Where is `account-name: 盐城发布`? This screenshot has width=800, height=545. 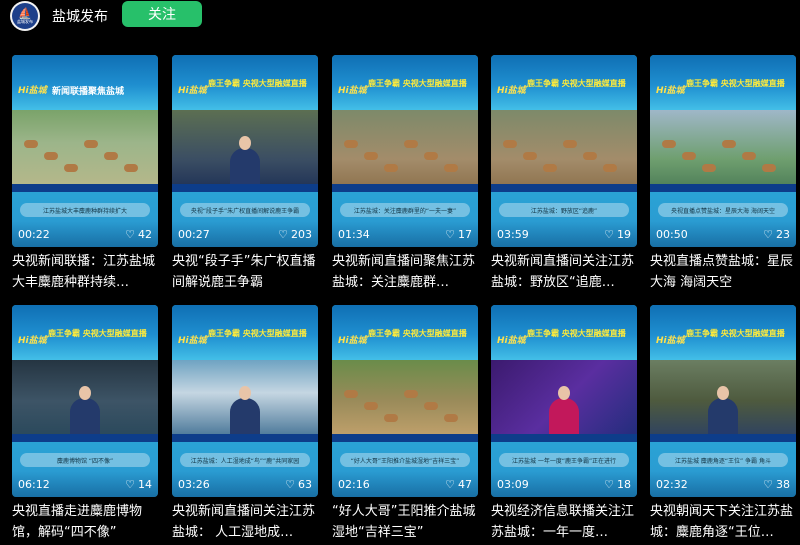 account-name: 盐城发布 is located at coordinates (80, 16).